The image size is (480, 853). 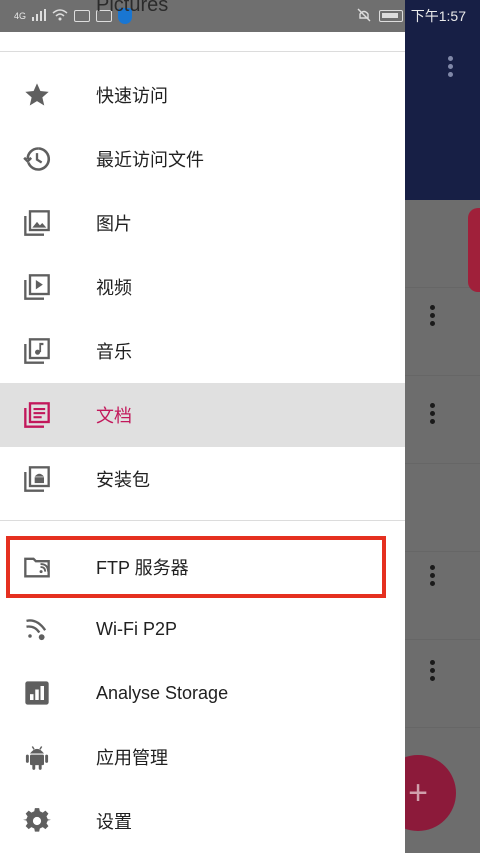 I want to click on drawer-item-label: Wi-Fi P2P, so click(x=136, y=628).